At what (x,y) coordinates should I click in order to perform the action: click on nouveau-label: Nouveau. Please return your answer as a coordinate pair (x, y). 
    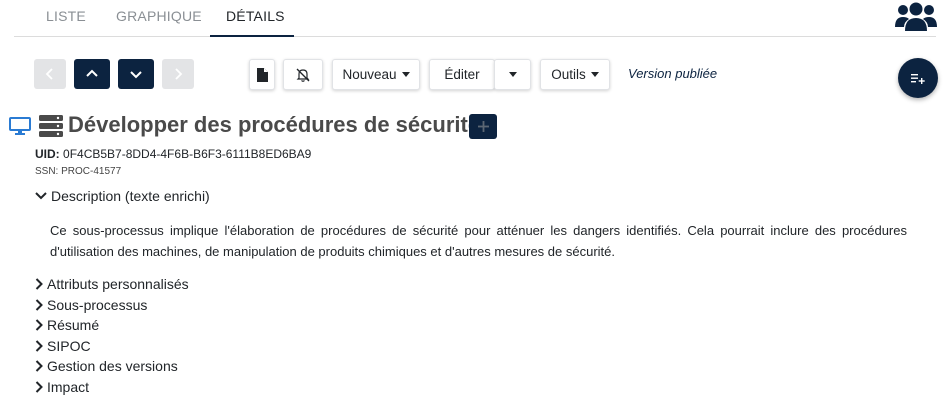
    Looking at the image, I should click on (369, 74).